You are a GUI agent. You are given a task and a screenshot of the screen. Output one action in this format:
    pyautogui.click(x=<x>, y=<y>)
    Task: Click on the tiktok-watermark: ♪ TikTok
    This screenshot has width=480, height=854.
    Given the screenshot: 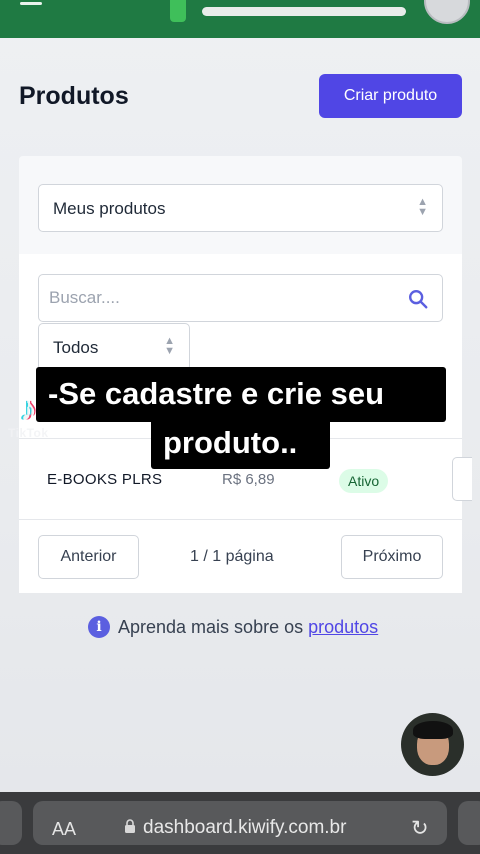 What is the action you would take?
    pyautogui.click(x=36, y=420)
    